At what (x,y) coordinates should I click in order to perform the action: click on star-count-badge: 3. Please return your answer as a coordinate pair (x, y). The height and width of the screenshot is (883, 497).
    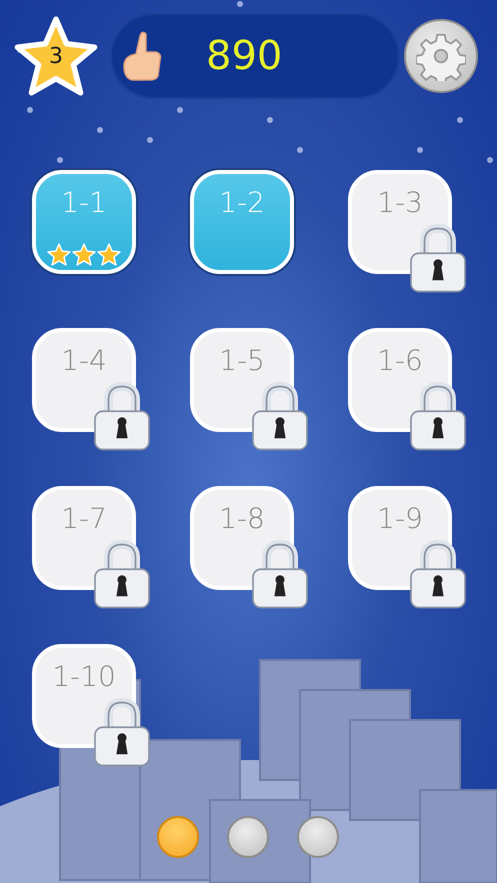
    Looking at the image, I should click on (56, 56).